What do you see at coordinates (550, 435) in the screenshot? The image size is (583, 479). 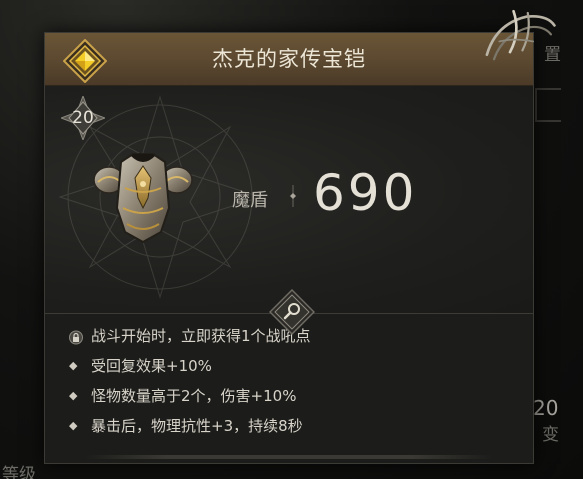 I see `background-label-mid: 变` at bounding box center [550, 435].